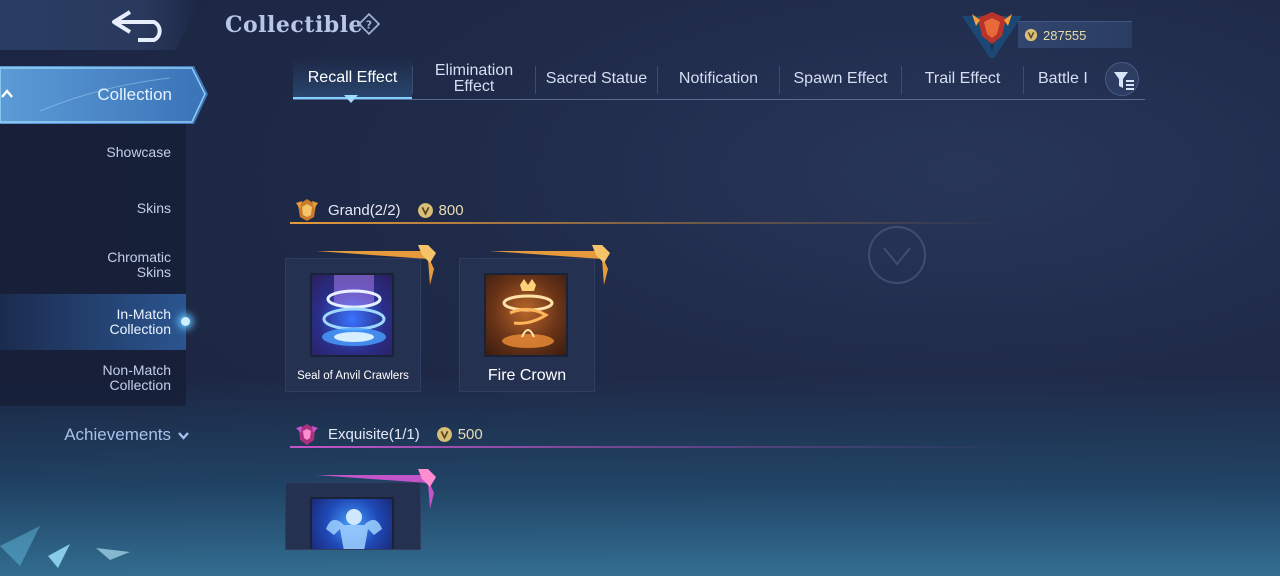 This screenshot has height=576, width=1280. I want to click on tab-label: Elimination Effect, so click(474, 78).